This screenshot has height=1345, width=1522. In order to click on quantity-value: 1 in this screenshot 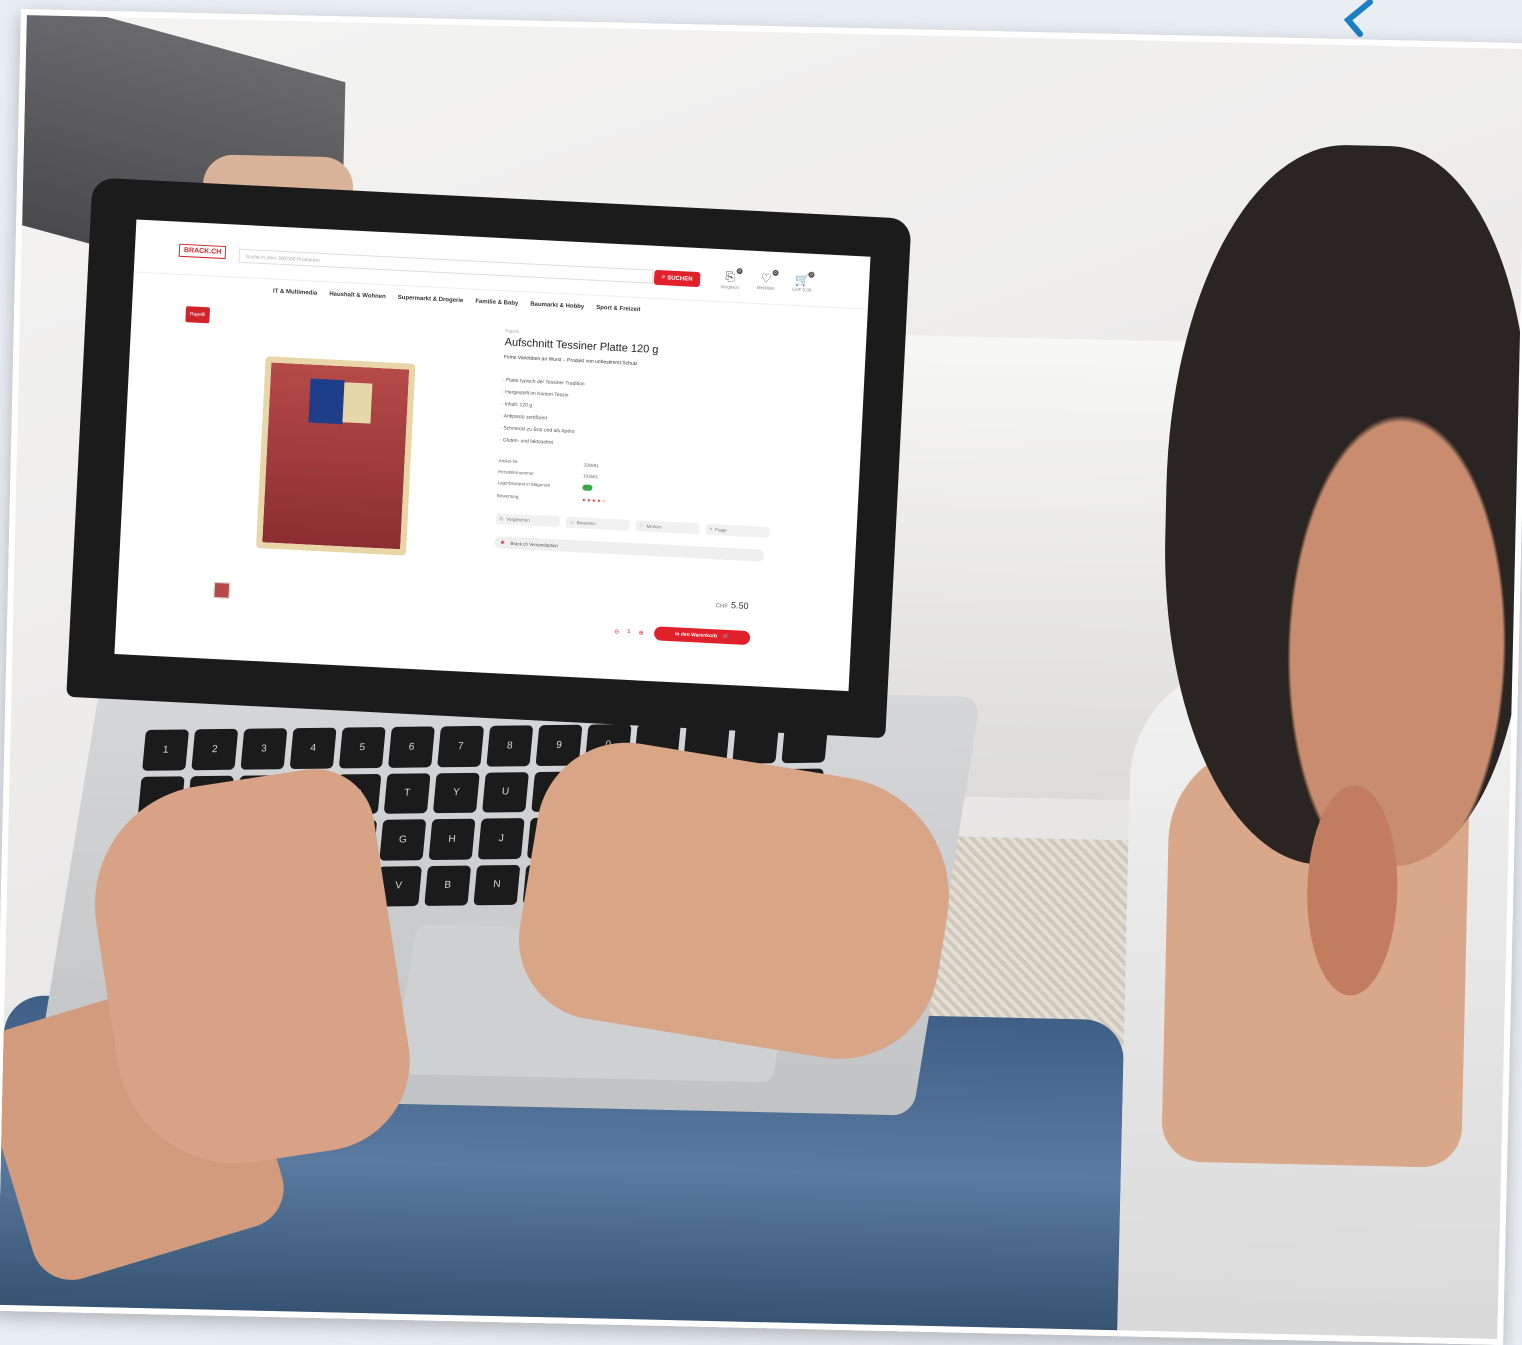, I will do `click(629, 632)`.